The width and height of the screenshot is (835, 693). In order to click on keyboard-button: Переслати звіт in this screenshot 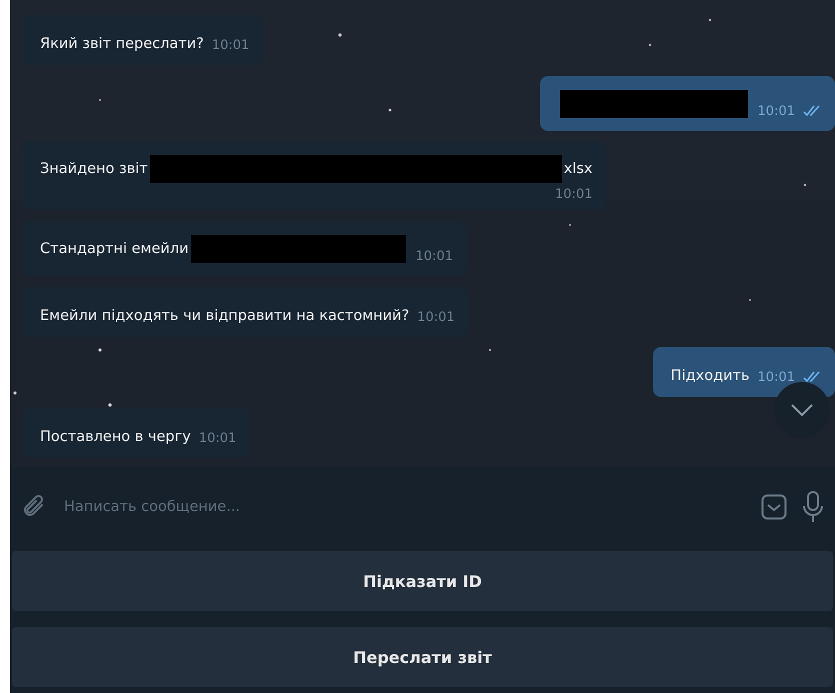, I will do `click(422, 657)`.